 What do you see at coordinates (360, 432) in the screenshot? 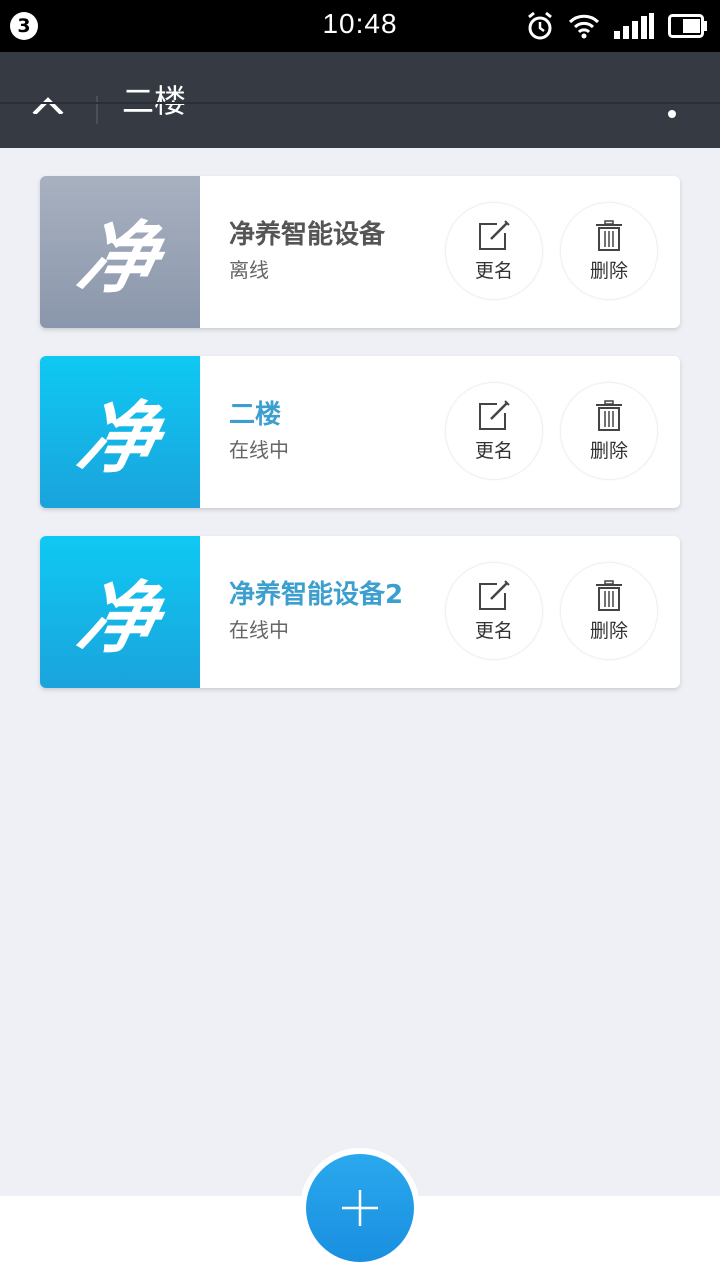
I see `device-card: 净 二楼 在线中 更名 删除` at bounding box center [360, 432].